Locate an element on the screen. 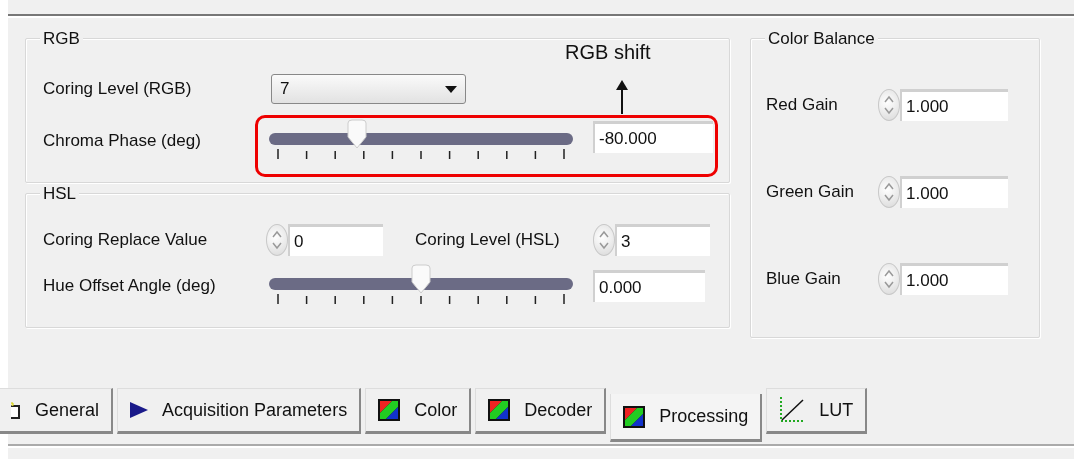  field-label: Hue Offset Angle (deg) is located at coordinates (130, 286).